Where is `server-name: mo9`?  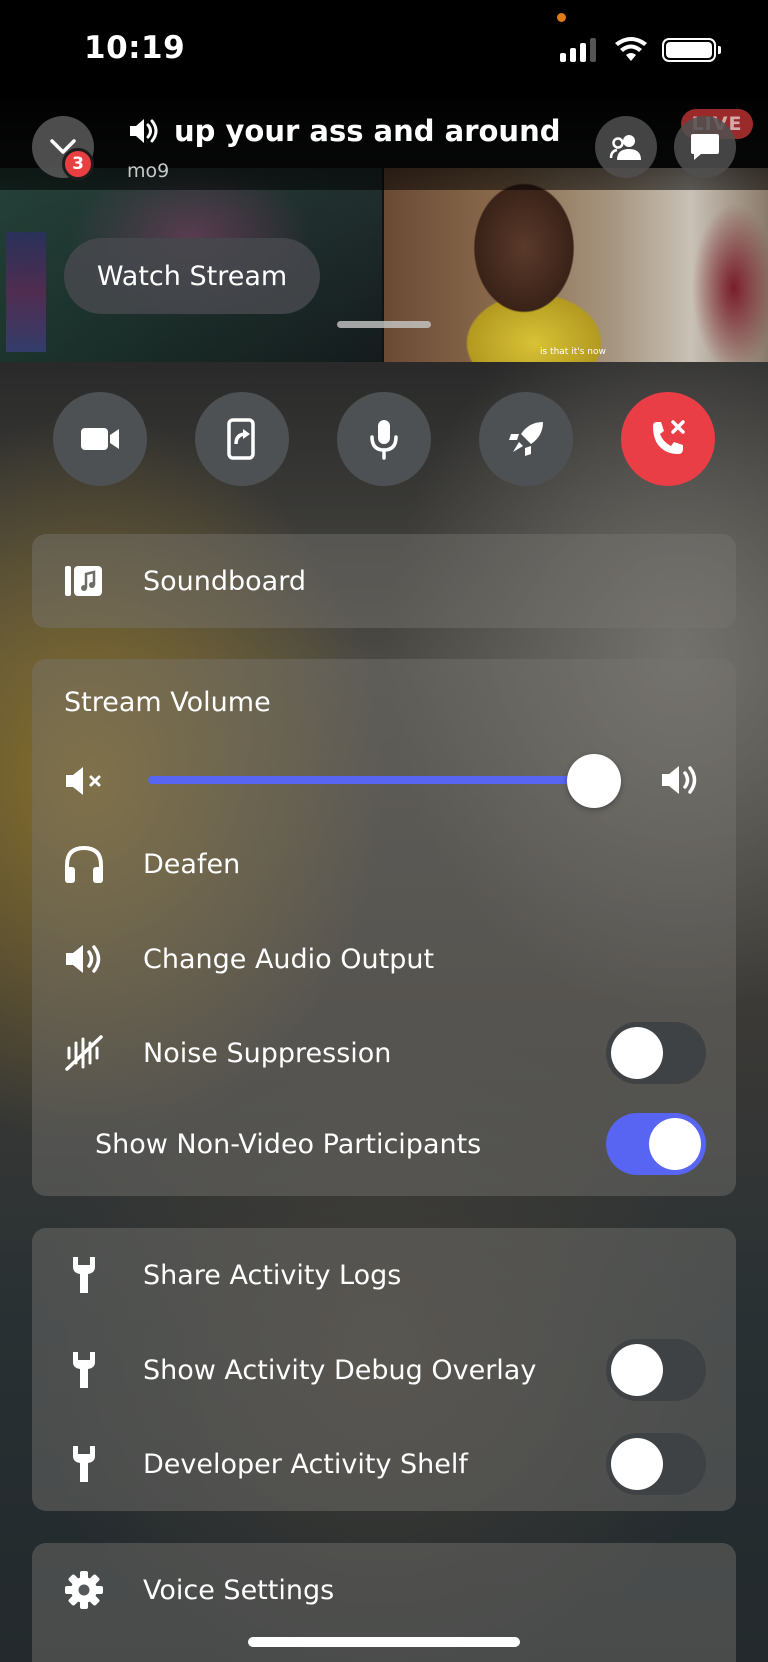
server-name: mo9 is located at coordinates (148, 171).